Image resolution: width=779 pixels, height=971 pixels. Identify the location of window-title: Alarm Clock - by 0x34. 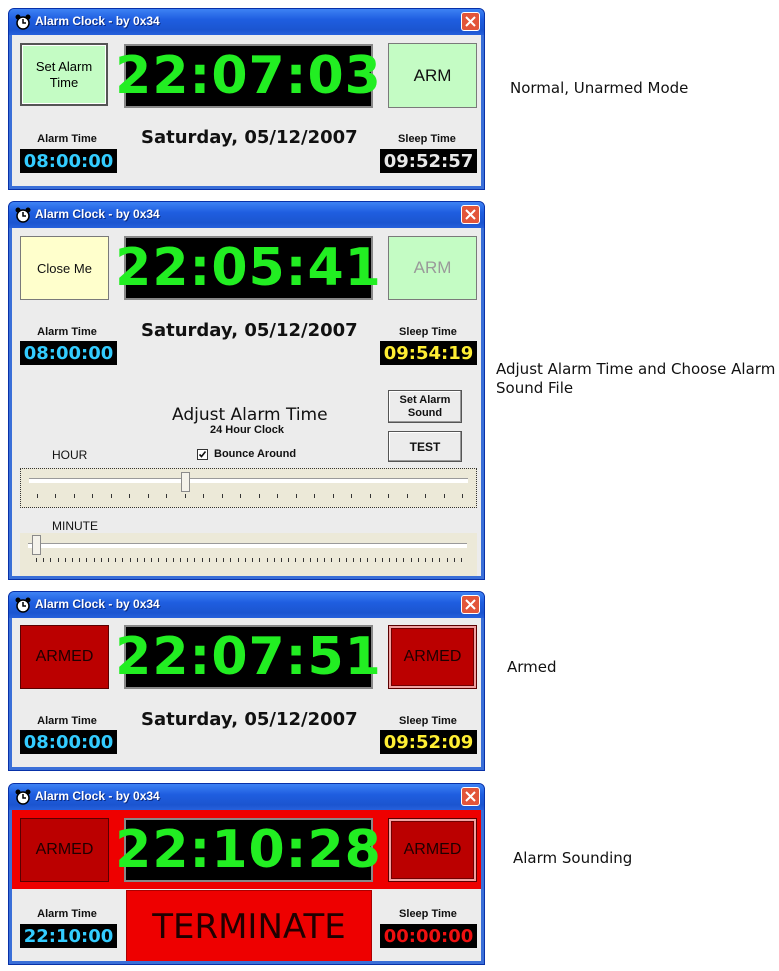
(97, 21).